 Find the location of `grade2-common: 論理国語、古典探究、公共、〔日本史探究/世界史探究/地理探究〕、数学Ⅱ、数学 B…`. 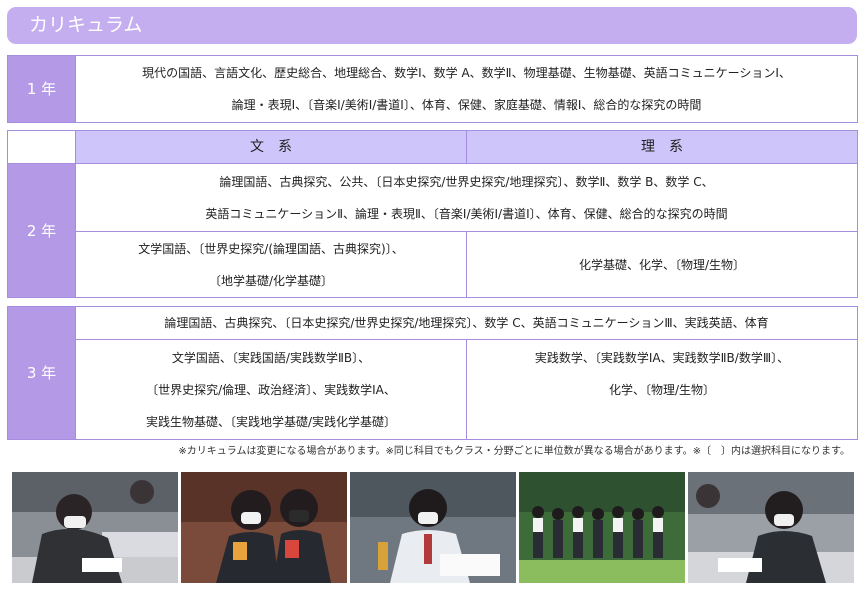

grade2-common: 論理国語、古典探究、公共、〔日本史探究/世界史探究/地理探究〕、数学Ⅱ、数学 B… is located at coordinates (466, 197).